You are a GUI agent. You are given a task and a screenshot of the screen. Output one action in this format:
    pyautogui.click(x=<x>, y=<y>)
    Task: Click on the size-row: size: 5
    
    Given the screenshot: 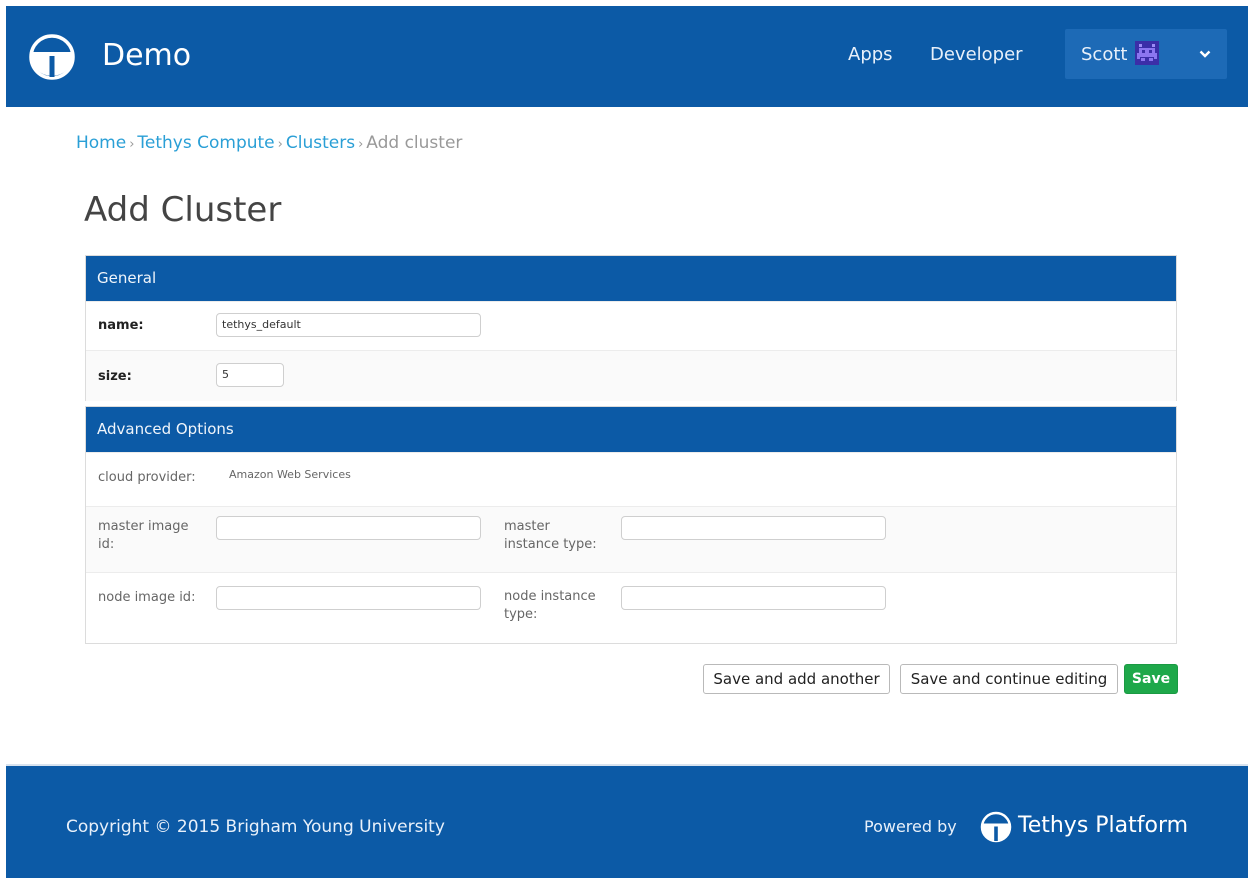 What is the action you would take?
    pyautogui.click(x=631, y=375)
    